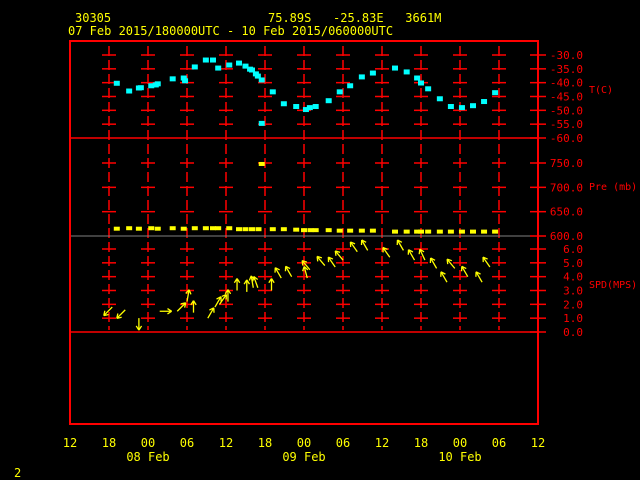 This screenshot has height=480, width=640. I want to click on pressure-tick-label: 750.0, so click(566, 163).